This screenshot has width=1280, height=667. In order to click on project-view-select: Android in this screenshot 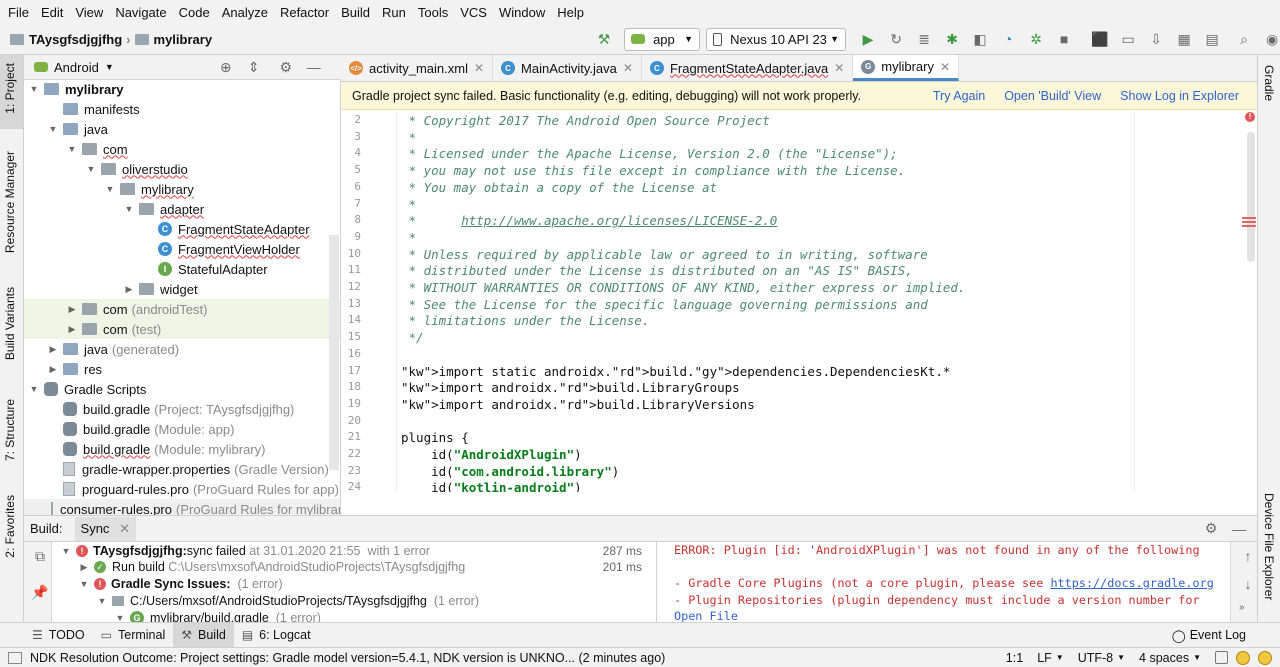, I will do `click(76, 67)`.